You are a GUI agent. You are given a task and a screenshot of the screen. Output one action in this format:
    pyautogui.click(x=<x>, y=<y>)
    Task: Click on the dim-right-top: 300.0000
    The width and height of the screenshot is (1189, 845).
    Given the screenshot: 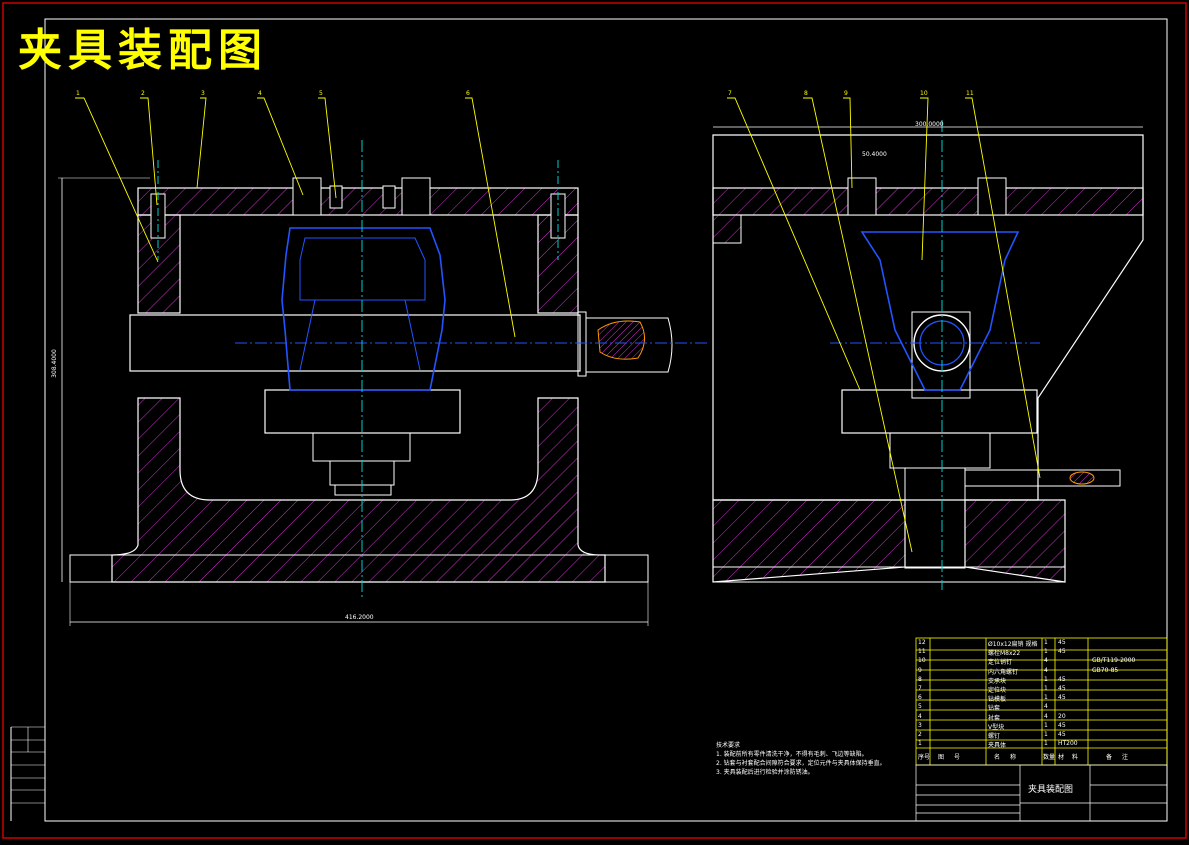 What is the action you would take?
    pyautogui.click(x=929, y=124)
    